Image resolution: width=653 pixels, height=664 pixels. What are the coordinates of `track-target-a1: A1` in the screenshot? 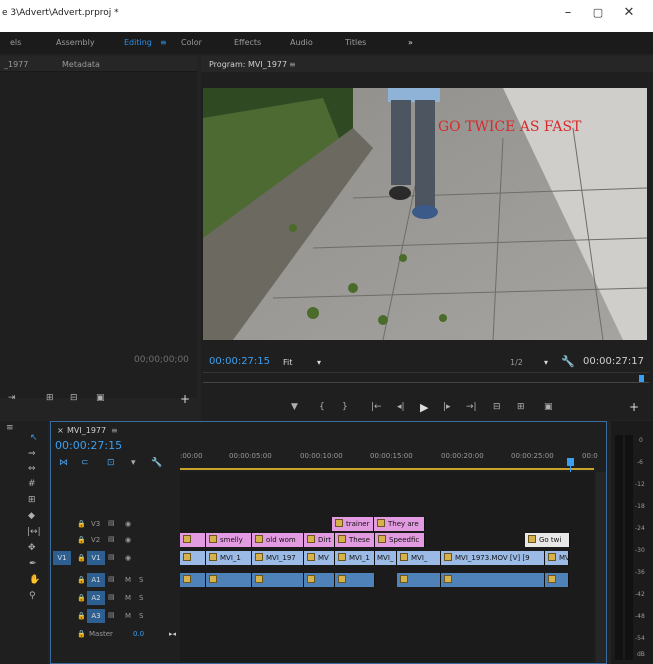 It's located at (96, 580).